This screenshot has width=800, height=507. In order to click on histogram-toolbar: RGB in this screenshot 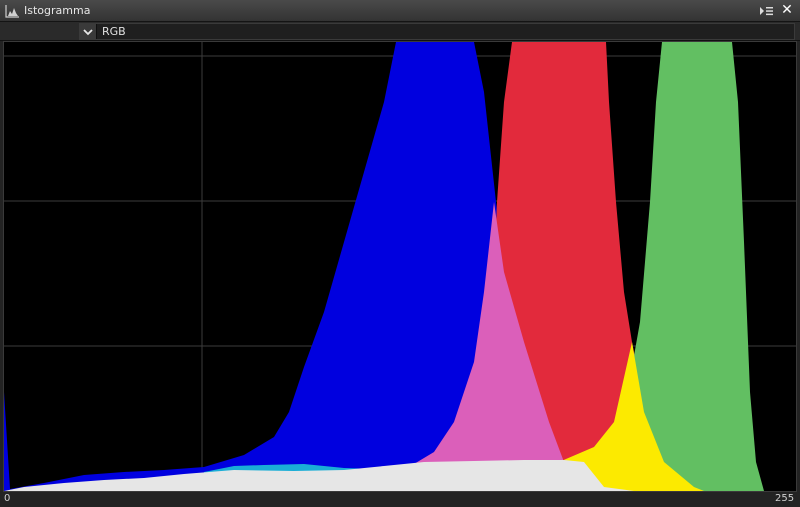, I will do `click(400, 31)`.